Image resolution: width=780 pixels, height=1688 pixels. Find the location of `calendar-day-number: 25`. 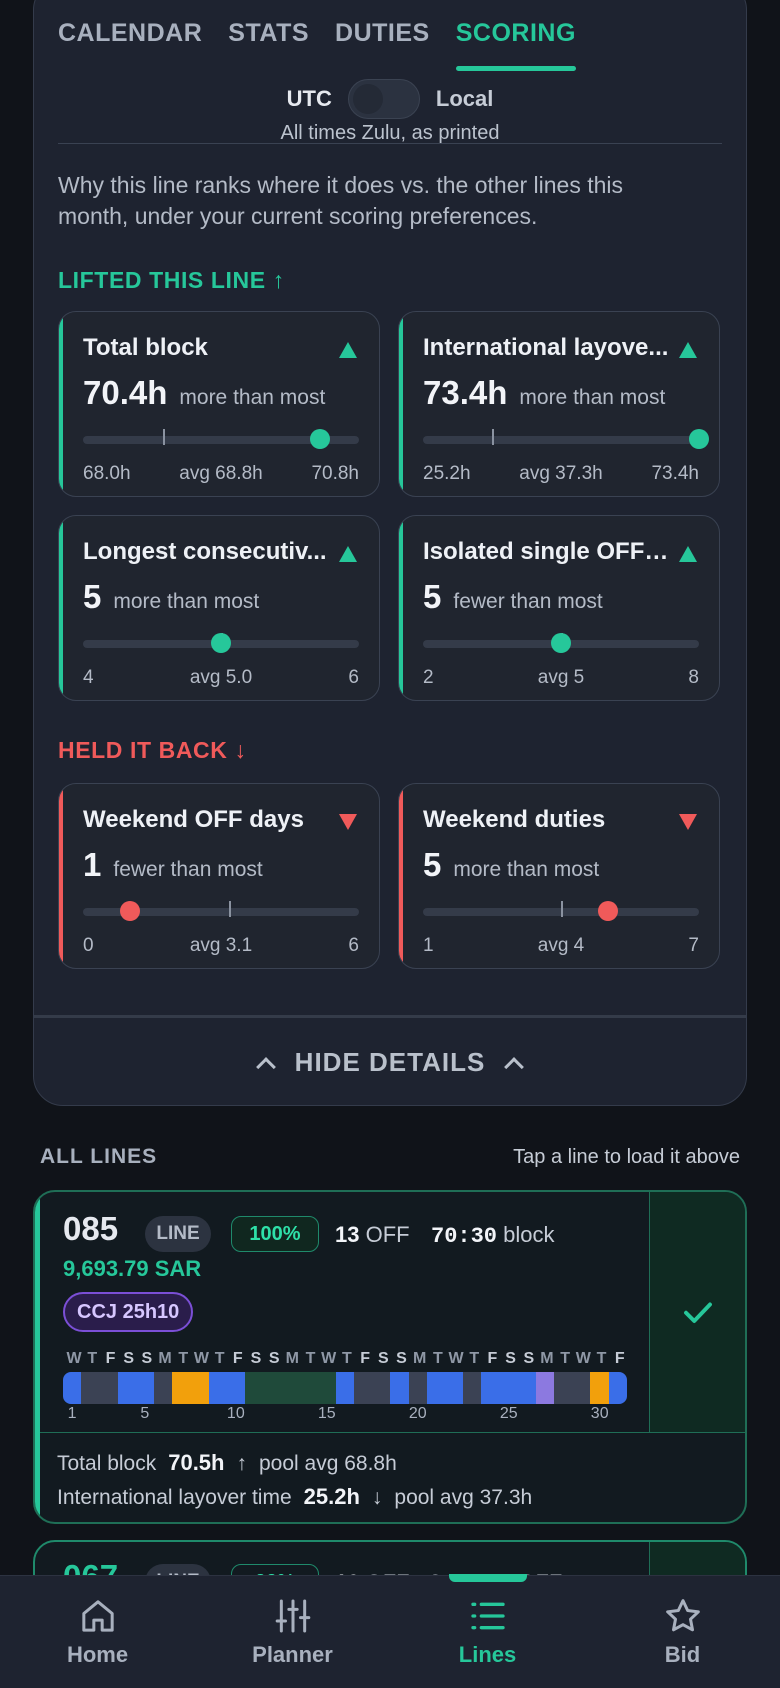

calendar-day-number: 25 is located at coordinates (508, 1413).